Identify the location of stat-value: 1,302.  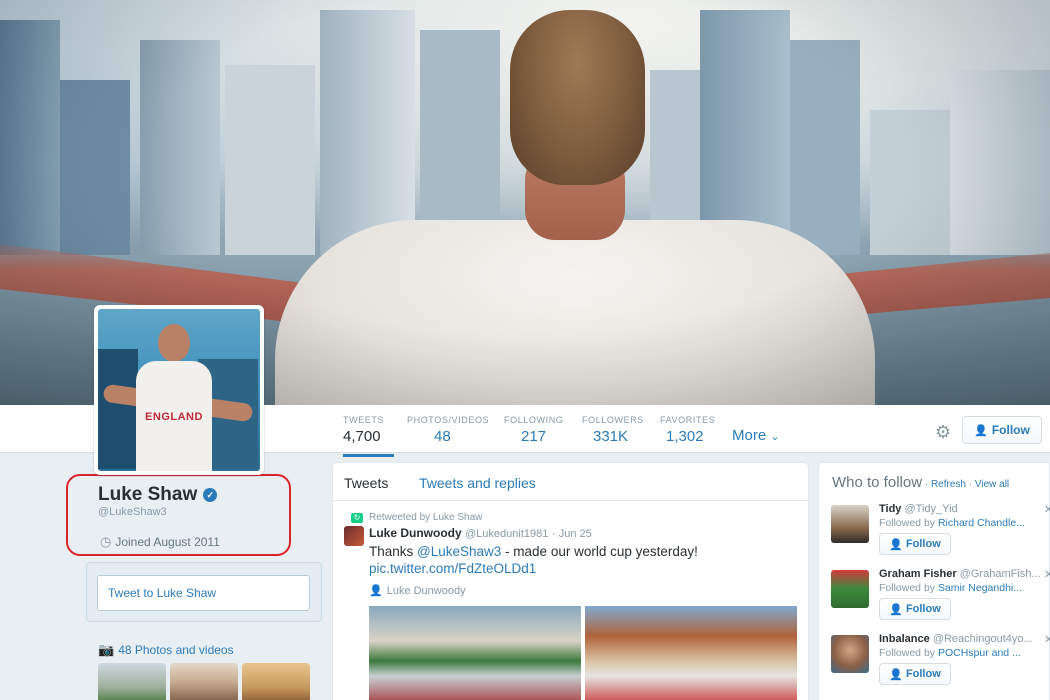
(685, 436).